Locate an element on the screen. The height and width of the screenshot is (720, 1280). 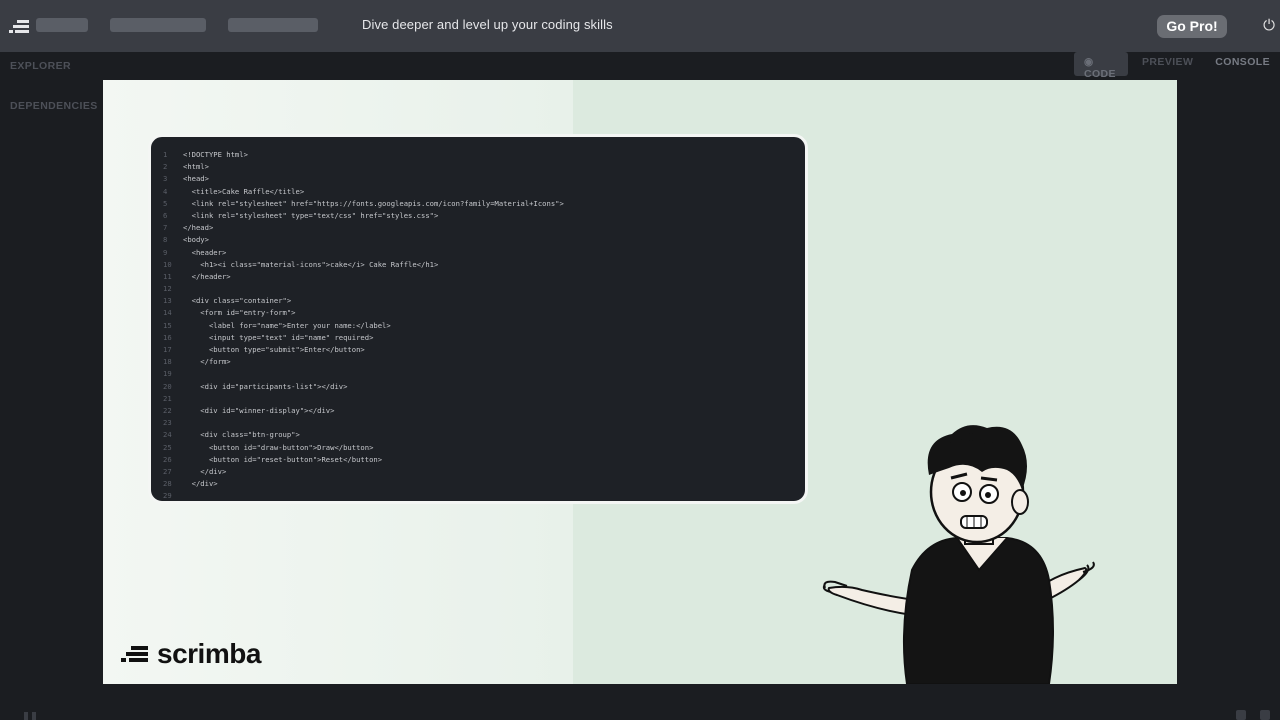
code-text: <div id="winner-display"></div> is located at coordinates (259, 410).